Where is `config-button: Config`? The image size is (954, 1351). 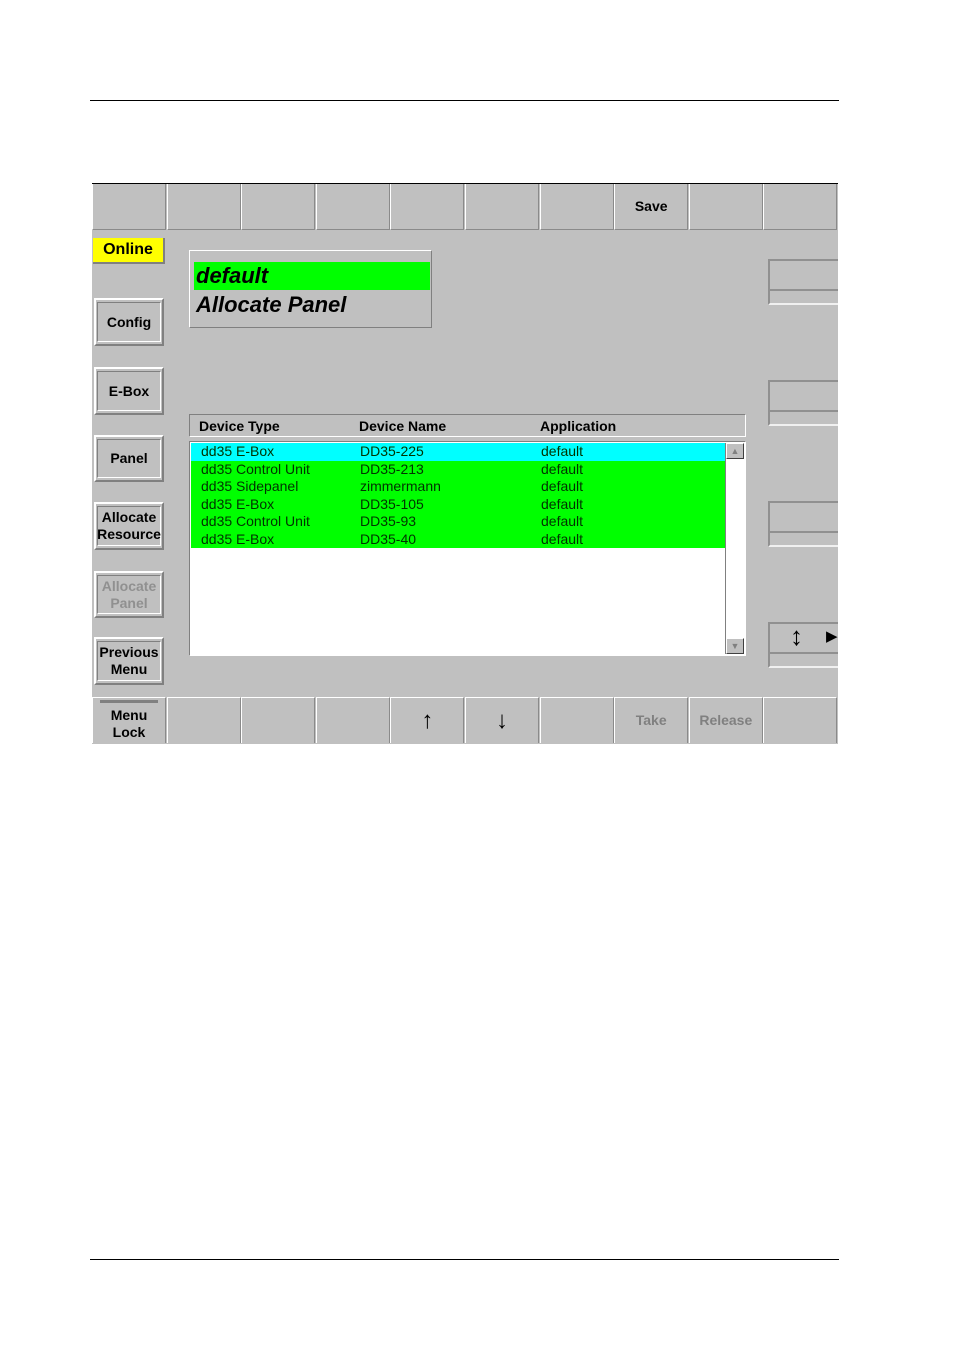 config-button: Config is located at coordinates (129, 322).